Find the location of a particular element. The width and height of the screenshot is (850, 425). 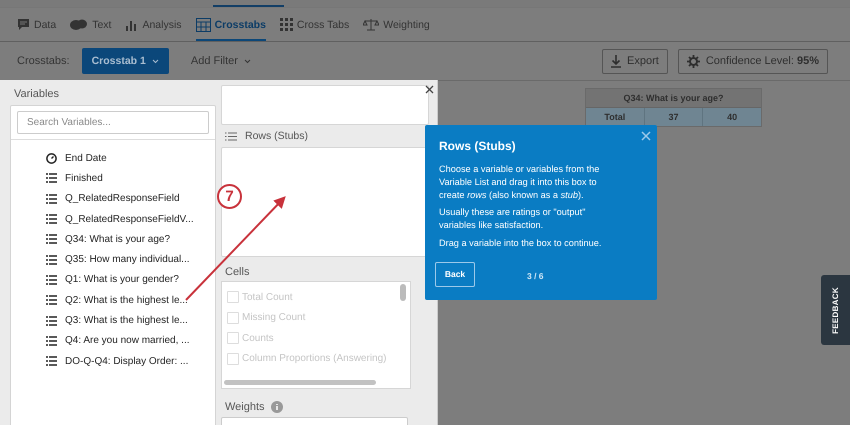

nav-tab: Text is located at coordinates (91, 24).